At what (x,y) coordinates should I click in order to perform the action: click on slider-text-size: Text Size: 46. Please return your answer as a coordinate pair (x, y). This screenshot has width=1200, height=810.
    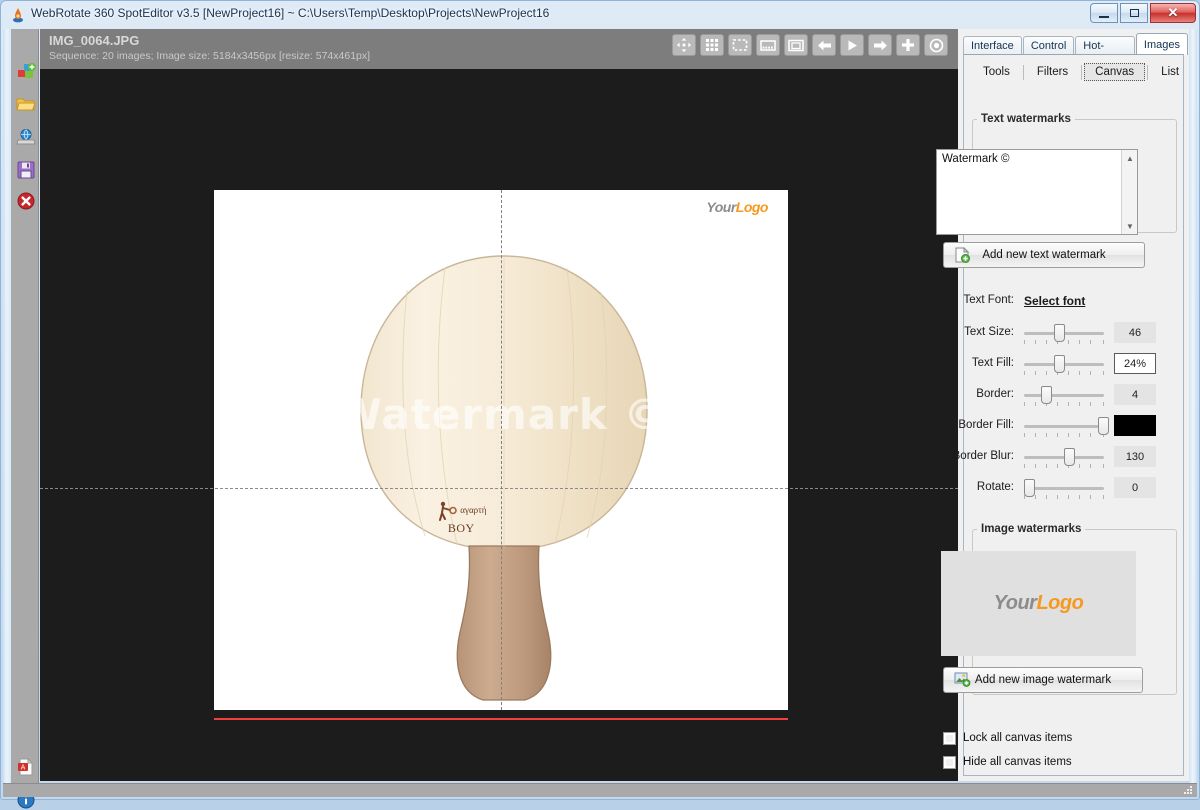
    Looking at the image, I should click on (1053, 333).